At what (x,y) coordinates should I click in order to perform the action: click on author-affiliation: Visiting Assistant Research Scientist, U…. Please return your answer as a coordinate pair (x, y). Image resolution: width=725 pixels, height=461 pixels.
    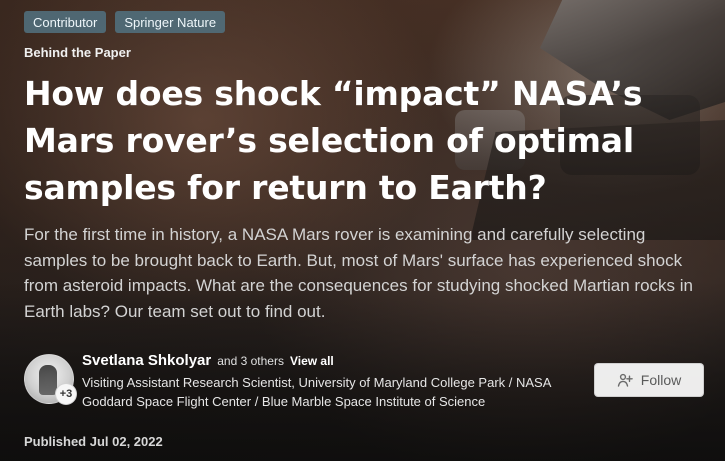
    Looking at the image, I should click on (316, 392).